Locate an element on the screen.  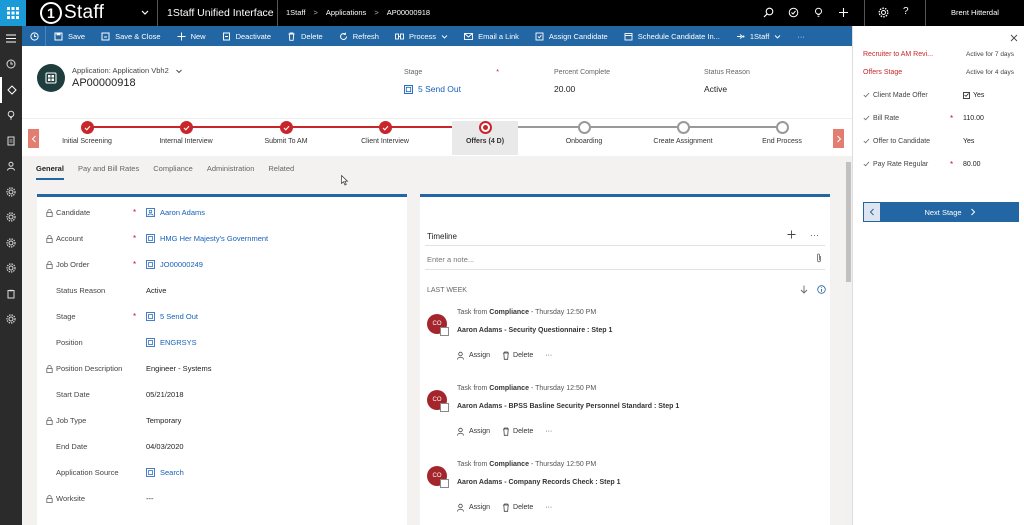
person-icon is located at coordinates (11, 167).